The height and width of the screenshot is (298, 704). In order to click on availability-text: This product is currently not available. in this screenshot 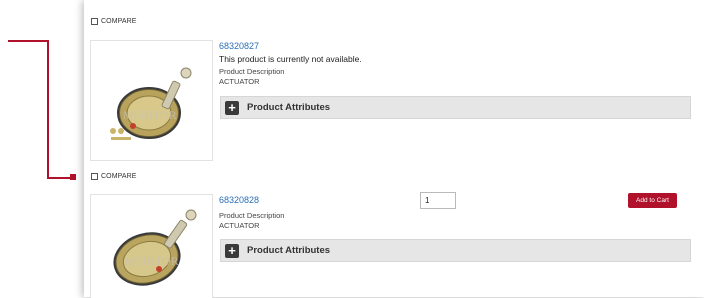, I will do `click(290, 59)`.